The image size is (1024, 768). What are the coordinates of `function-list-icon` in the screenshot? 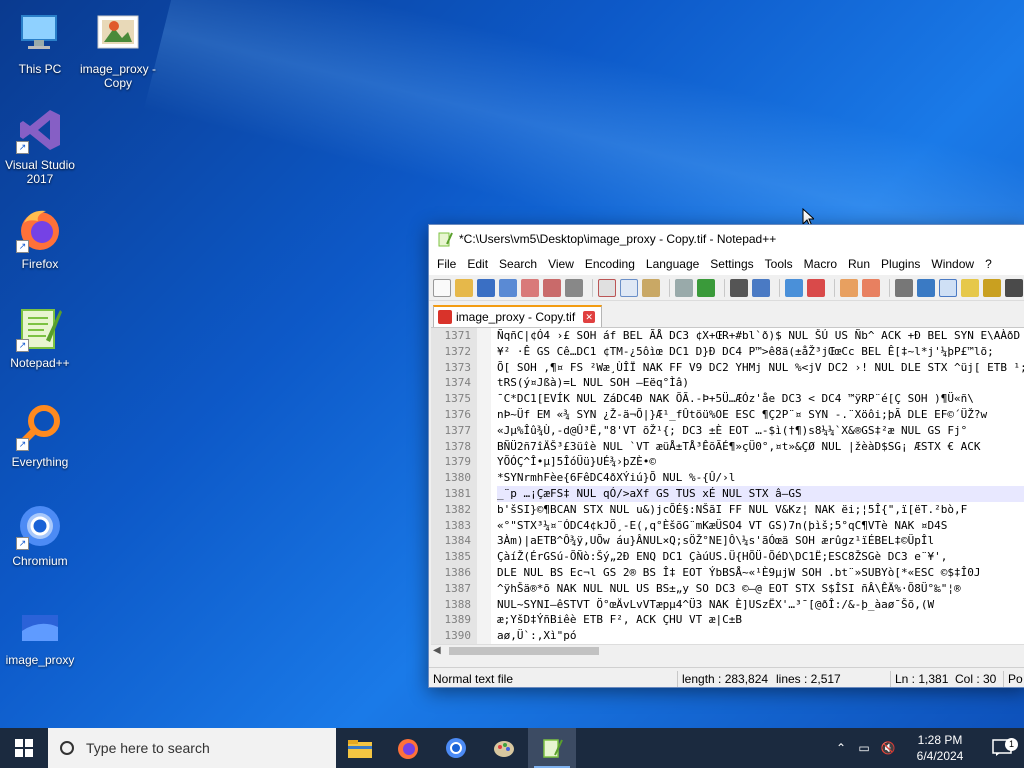 It's located at (992, 287).